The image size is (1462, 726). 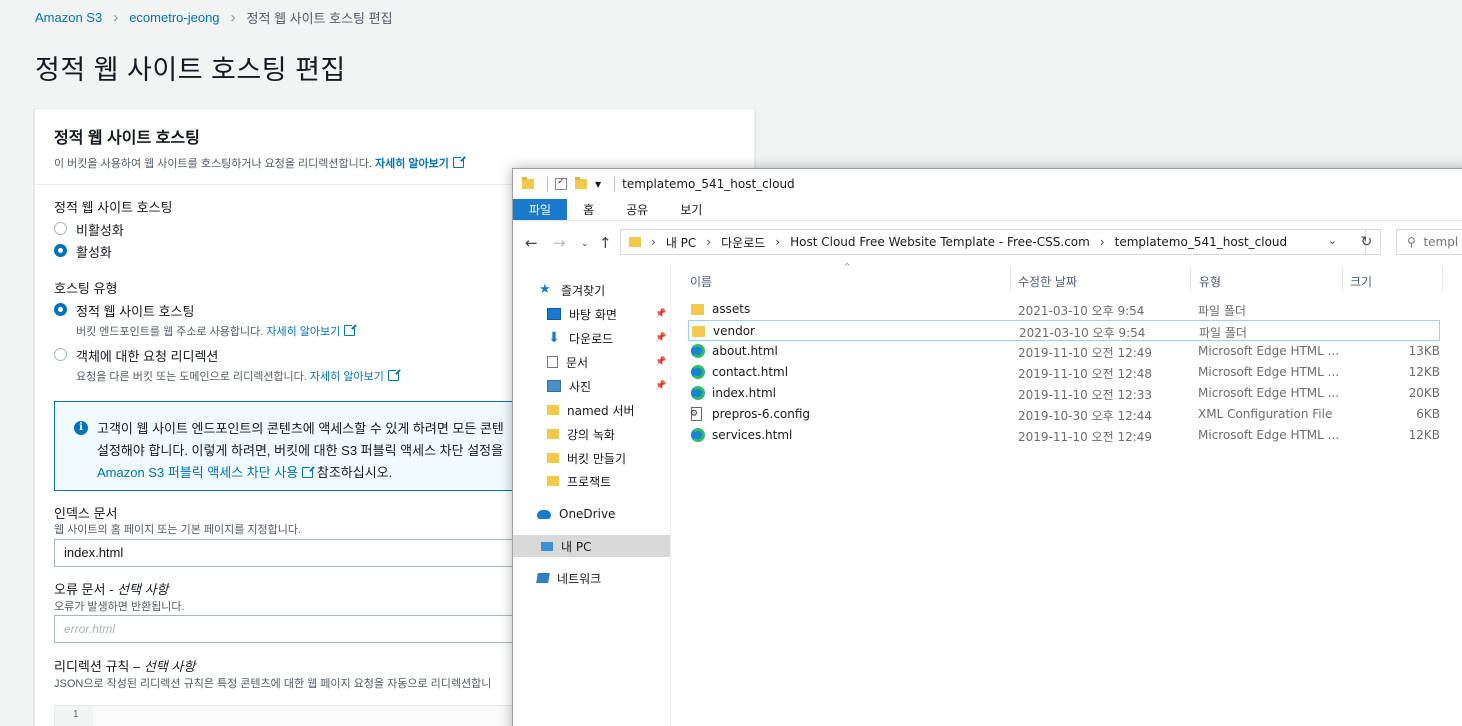 What do you see at coordinates (582, 314) in the screenshot?
I see `nav-desktop: 바탕 화면` at bounding box center [582, 314].